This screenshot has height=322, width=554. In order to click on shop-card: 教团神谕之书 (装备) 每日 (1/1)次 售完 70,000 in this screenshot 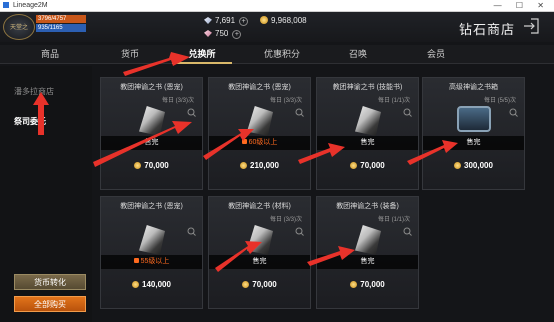, I will do `click(367, 252)`.